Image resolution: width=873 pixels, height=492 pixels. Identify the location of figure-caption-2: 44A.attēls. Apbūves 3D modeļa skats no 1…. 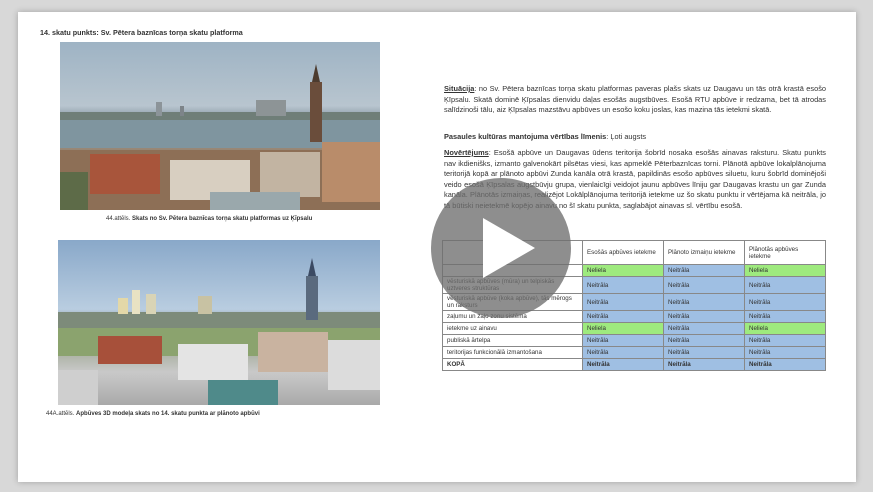
(153, 414).